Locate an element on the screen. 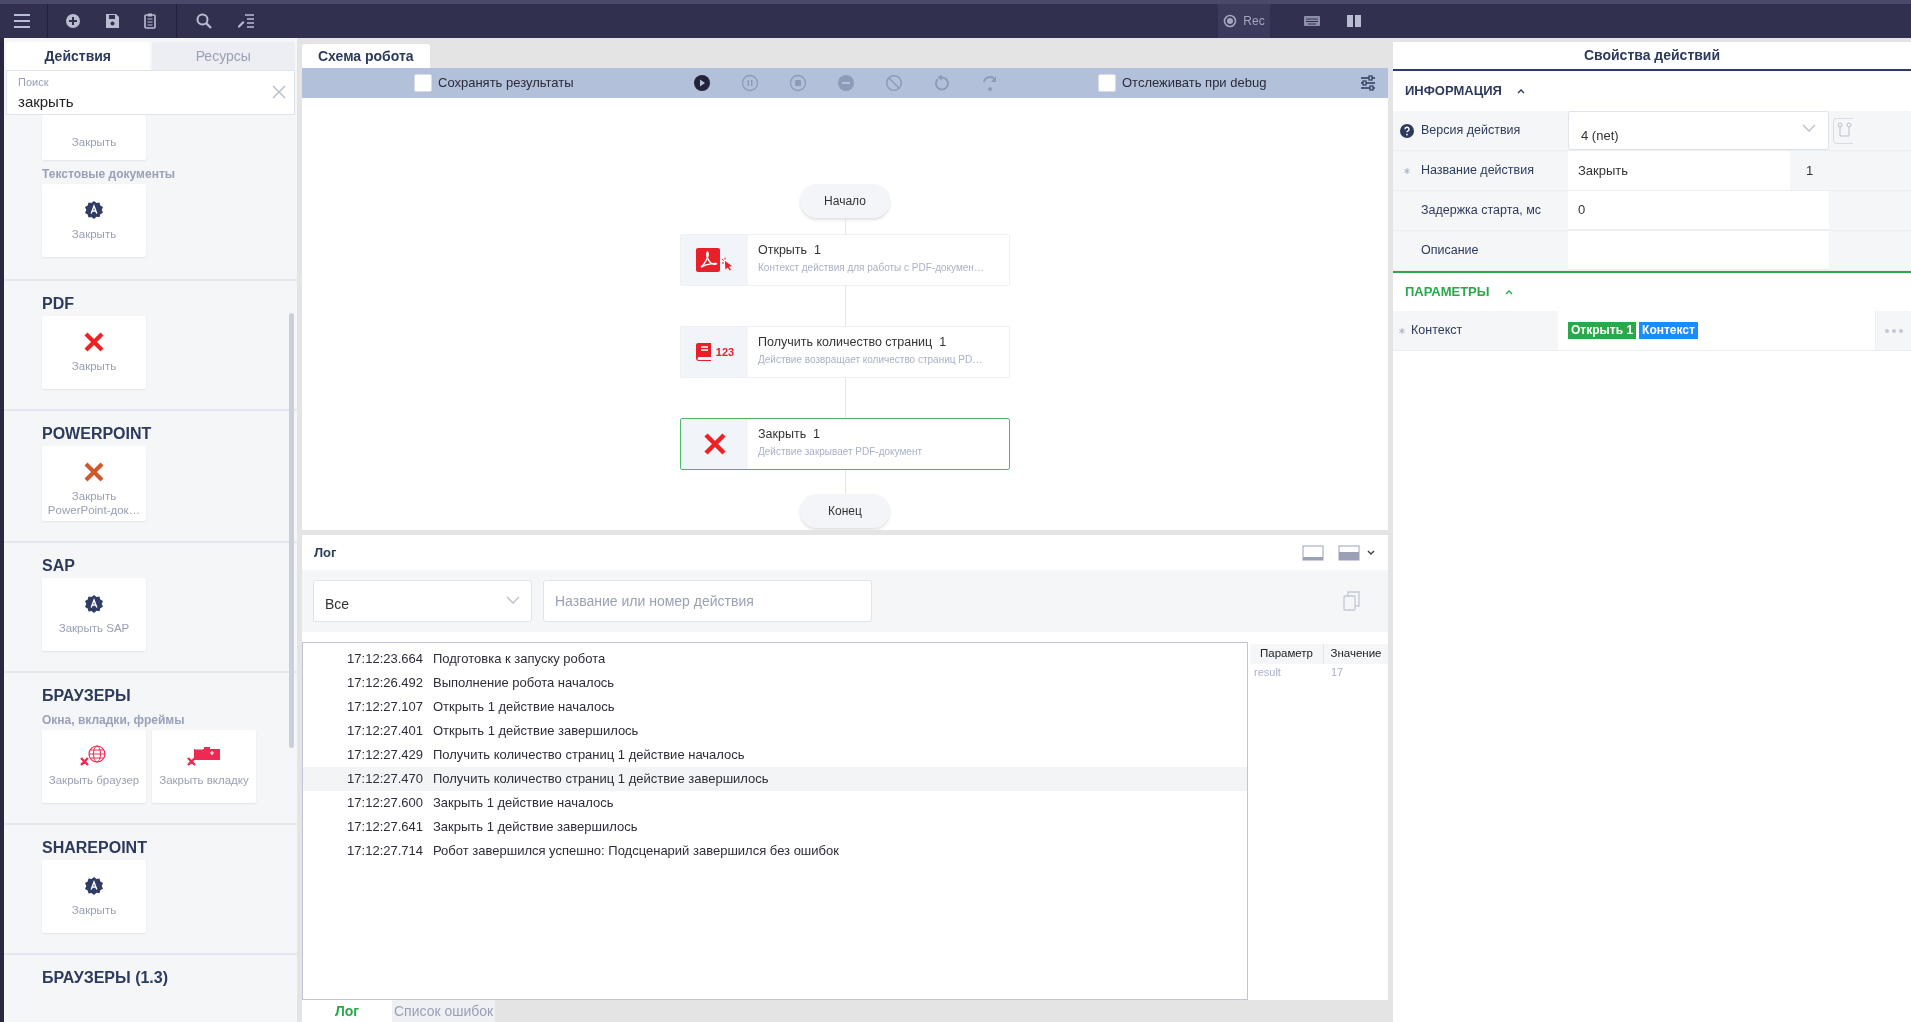 The width and height of the screenshot is (1911, 1022). field-label: Задержка старта, мс is located at coordinates (1481, 211).